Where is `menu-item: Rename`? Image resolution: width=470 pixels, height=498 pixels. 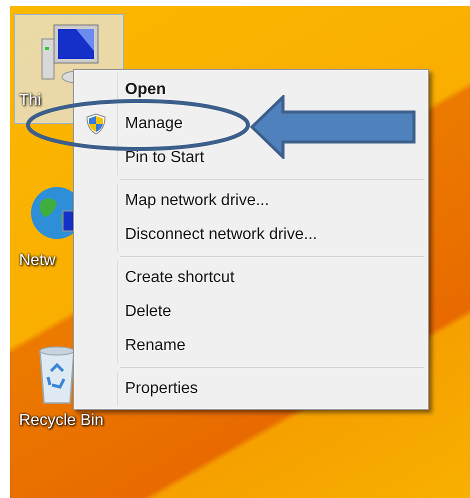
menu-item: Rename is located at coordinates (133, 346).